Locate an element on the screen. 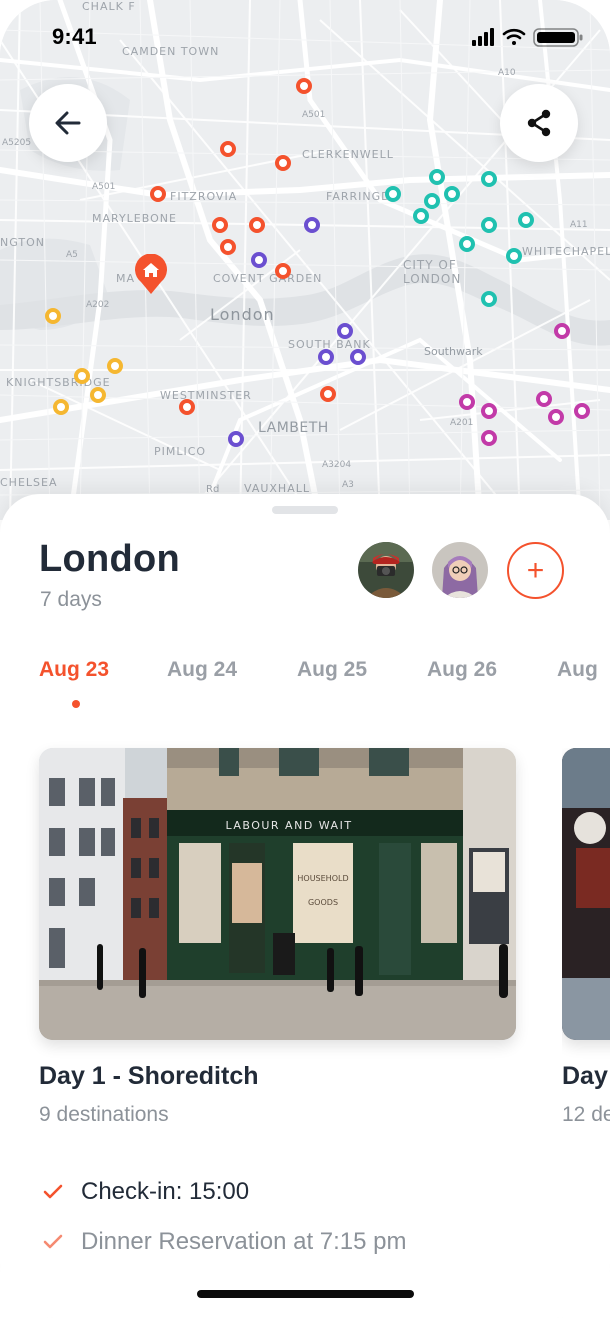  map-label-city-london: LONDON is located at coordinates (432, 279).